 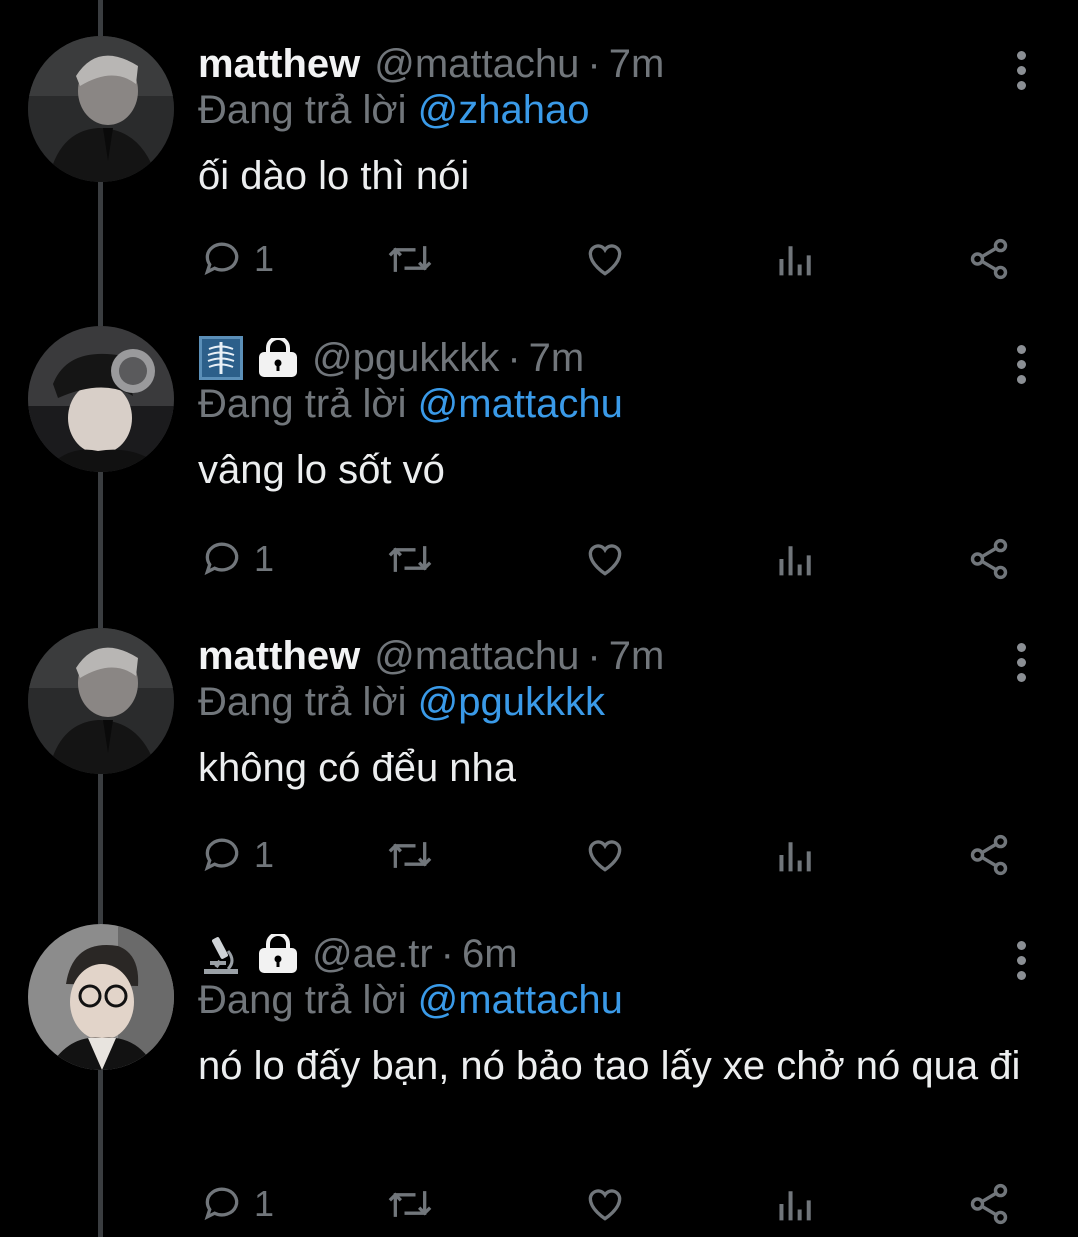 What do you see at coordinates (504, 110) in the screenshot?
I see `mention-link: @zhahao` at bounding box center [504, 110].